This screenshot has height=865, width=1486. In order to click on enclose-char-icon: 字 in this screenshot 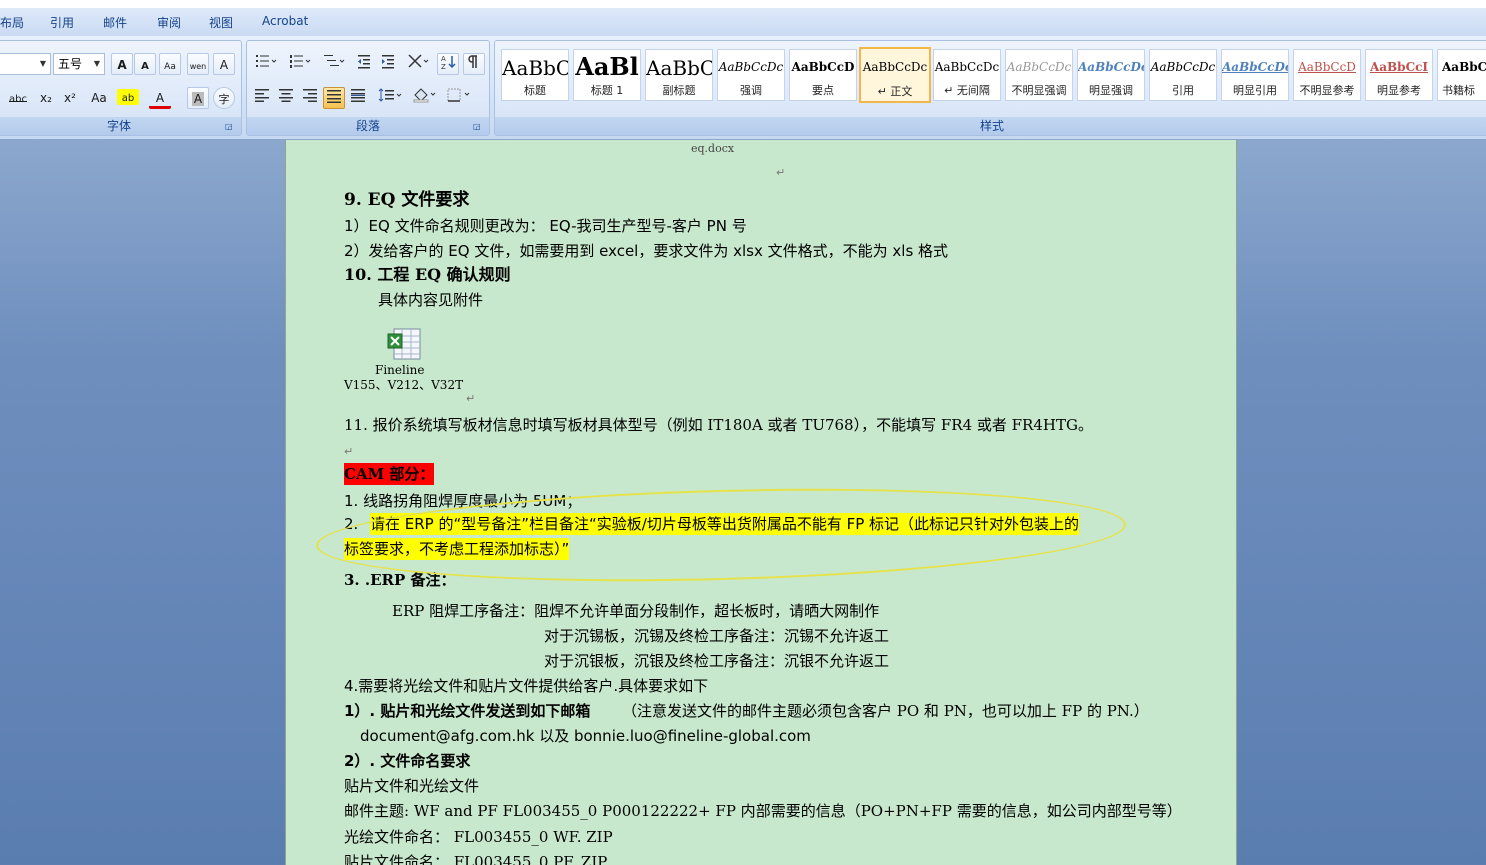, I will do `click(224, 99)`.